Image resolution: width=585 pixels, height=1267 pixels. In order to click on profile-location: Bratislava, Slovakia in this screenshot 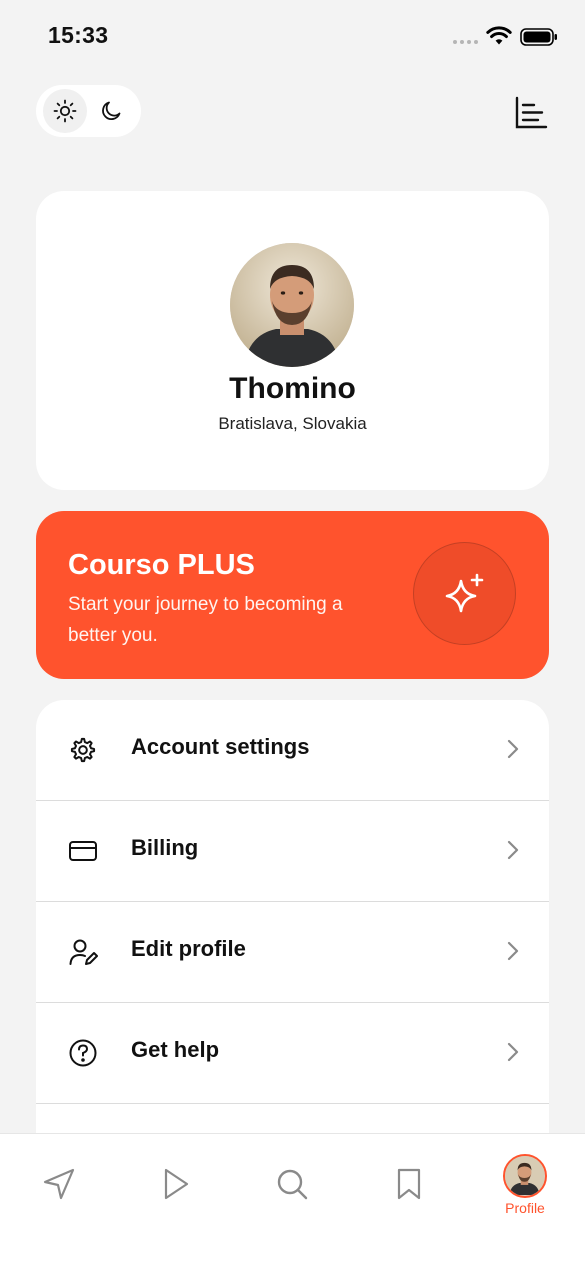, I will do `click(292, 423)`.